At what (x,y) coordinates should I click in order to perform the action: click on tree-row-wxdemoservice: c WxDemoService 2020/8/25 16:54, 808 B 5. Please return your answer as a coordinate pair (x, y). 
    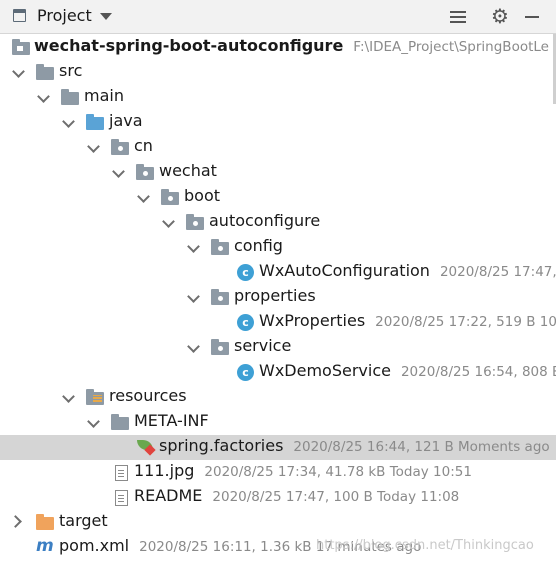
    Looking at the image, I should click on (278, 372).